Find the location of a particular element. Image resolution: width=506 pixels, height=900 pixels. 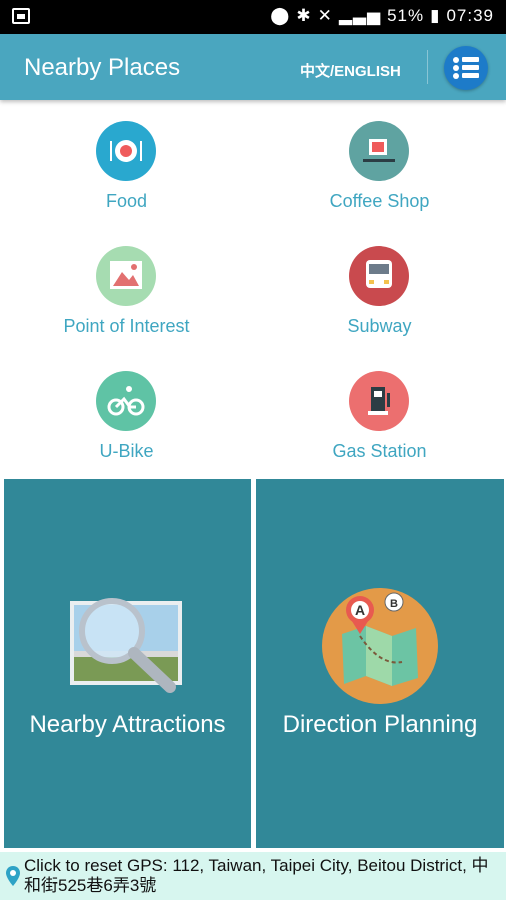

battery-icon: ▮ is located at coordinates (435, 15).